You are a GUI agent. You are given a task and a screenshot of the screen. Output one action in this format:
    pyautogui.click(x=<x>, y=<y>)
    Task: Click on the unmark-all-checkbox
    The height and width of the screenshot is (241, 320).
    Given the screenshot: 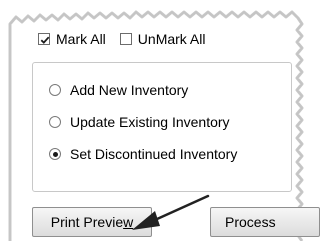 What is the action you would take?
    pyautogui.click(x=125, y=39)
    